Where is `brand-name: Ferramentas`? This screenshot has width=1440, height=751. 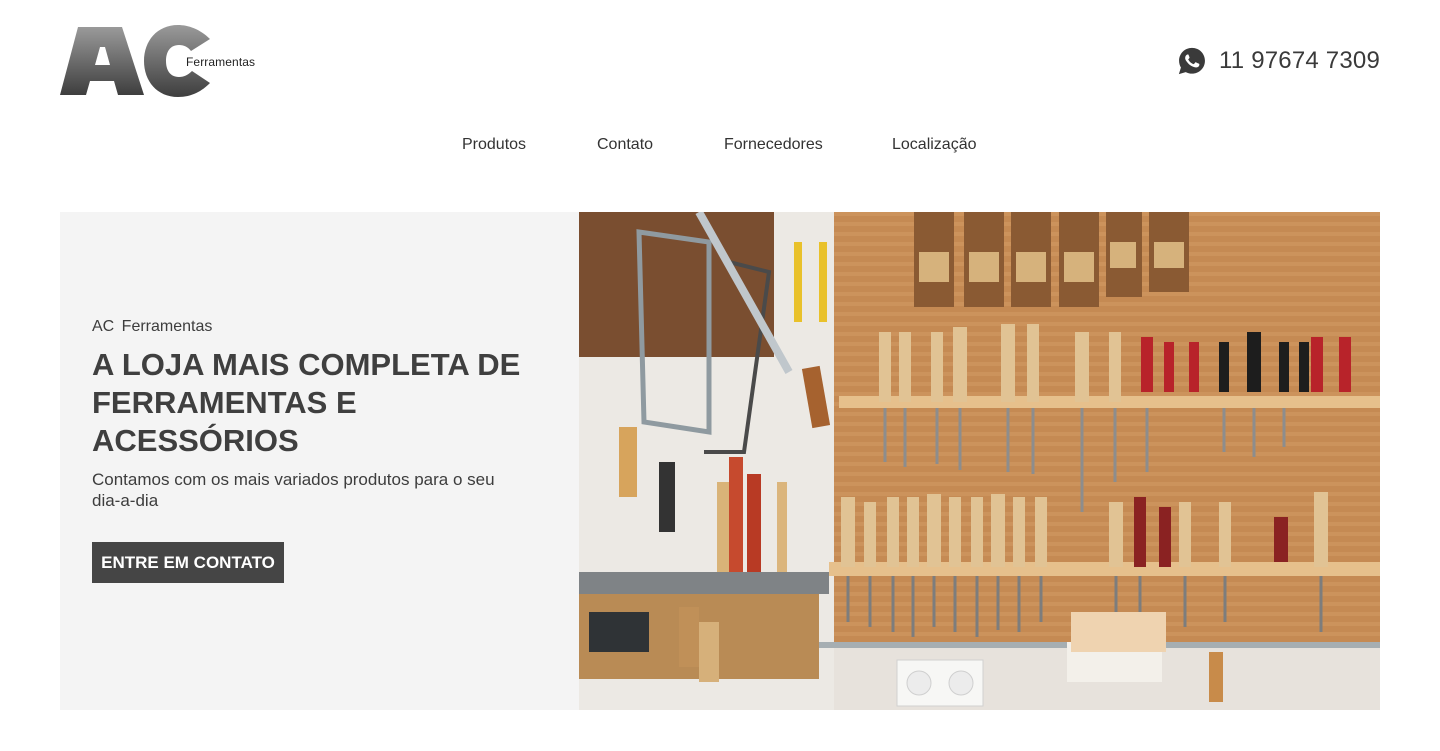
brand-name: Ferramentas is located at coordinates (221, 62).